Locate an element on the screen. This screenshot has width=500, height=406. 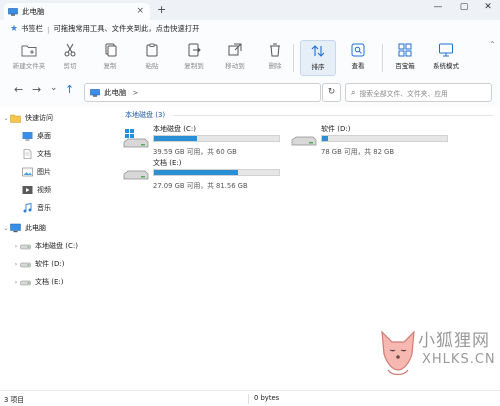
drive-space-info: 27.09 GB 可用，共 81.56 GB is located at coordinates (200, 186).